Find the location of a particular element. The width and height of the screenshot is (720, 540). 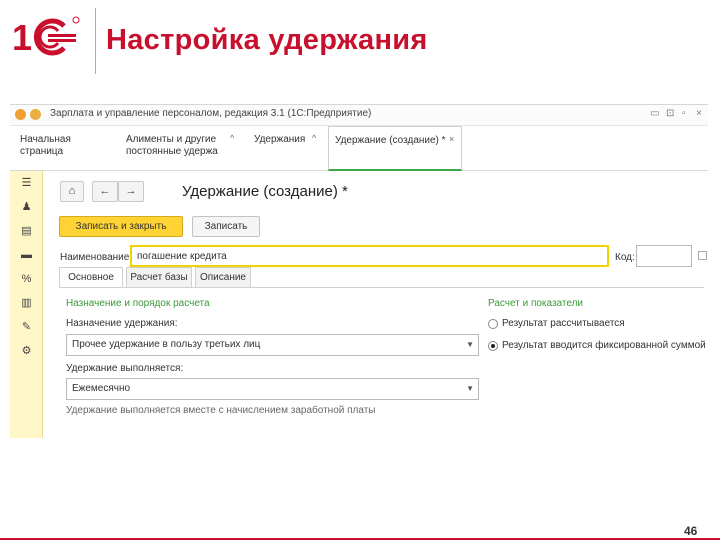

page-number: 46 is located at coordinates (691, 531).